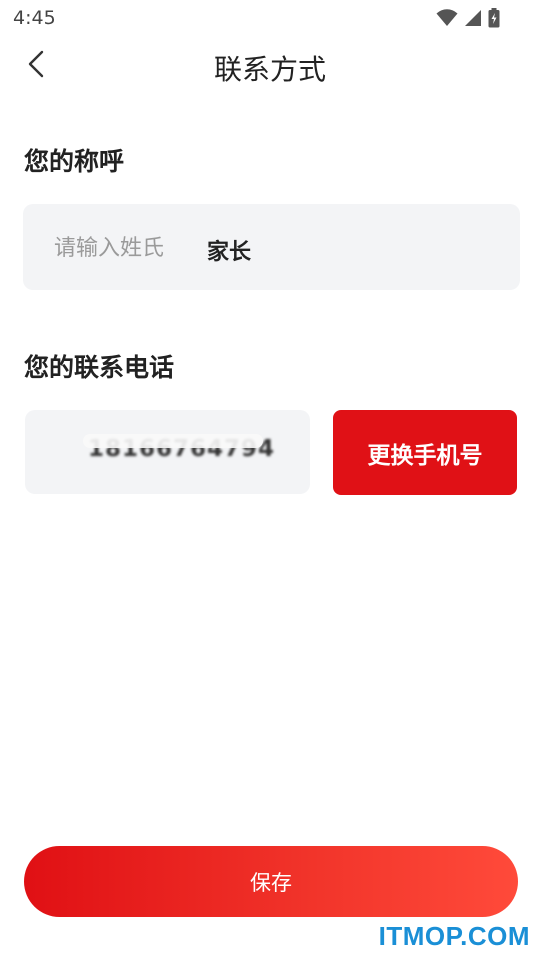 The height and width of the screenshot is (960, 540). I want to click on status-time: 4:45, so click(34, 18).